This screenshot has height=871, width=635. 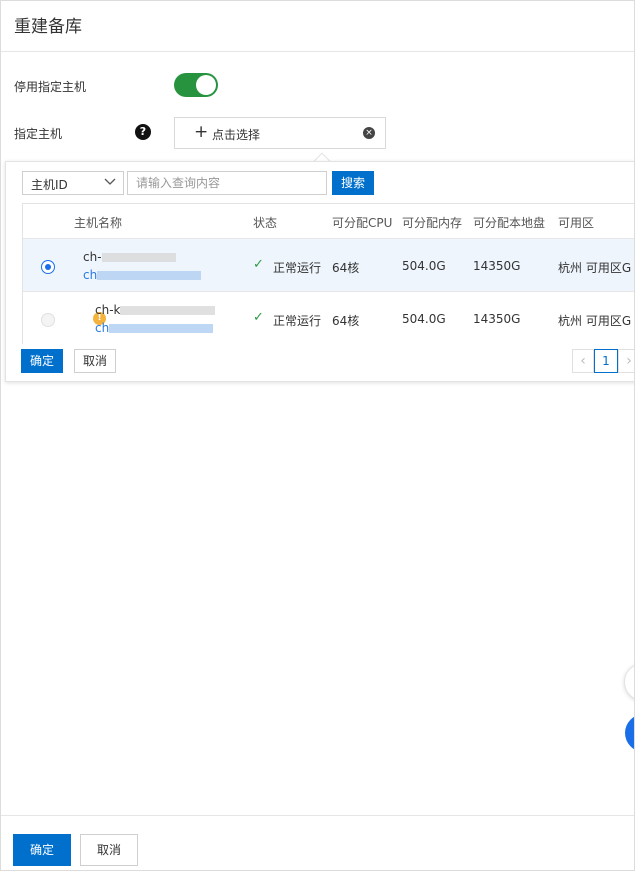 What do you see at coordinates (265, 223) in the screenshot?
I see `col-status: 状态` at bounding box center [265, 223].